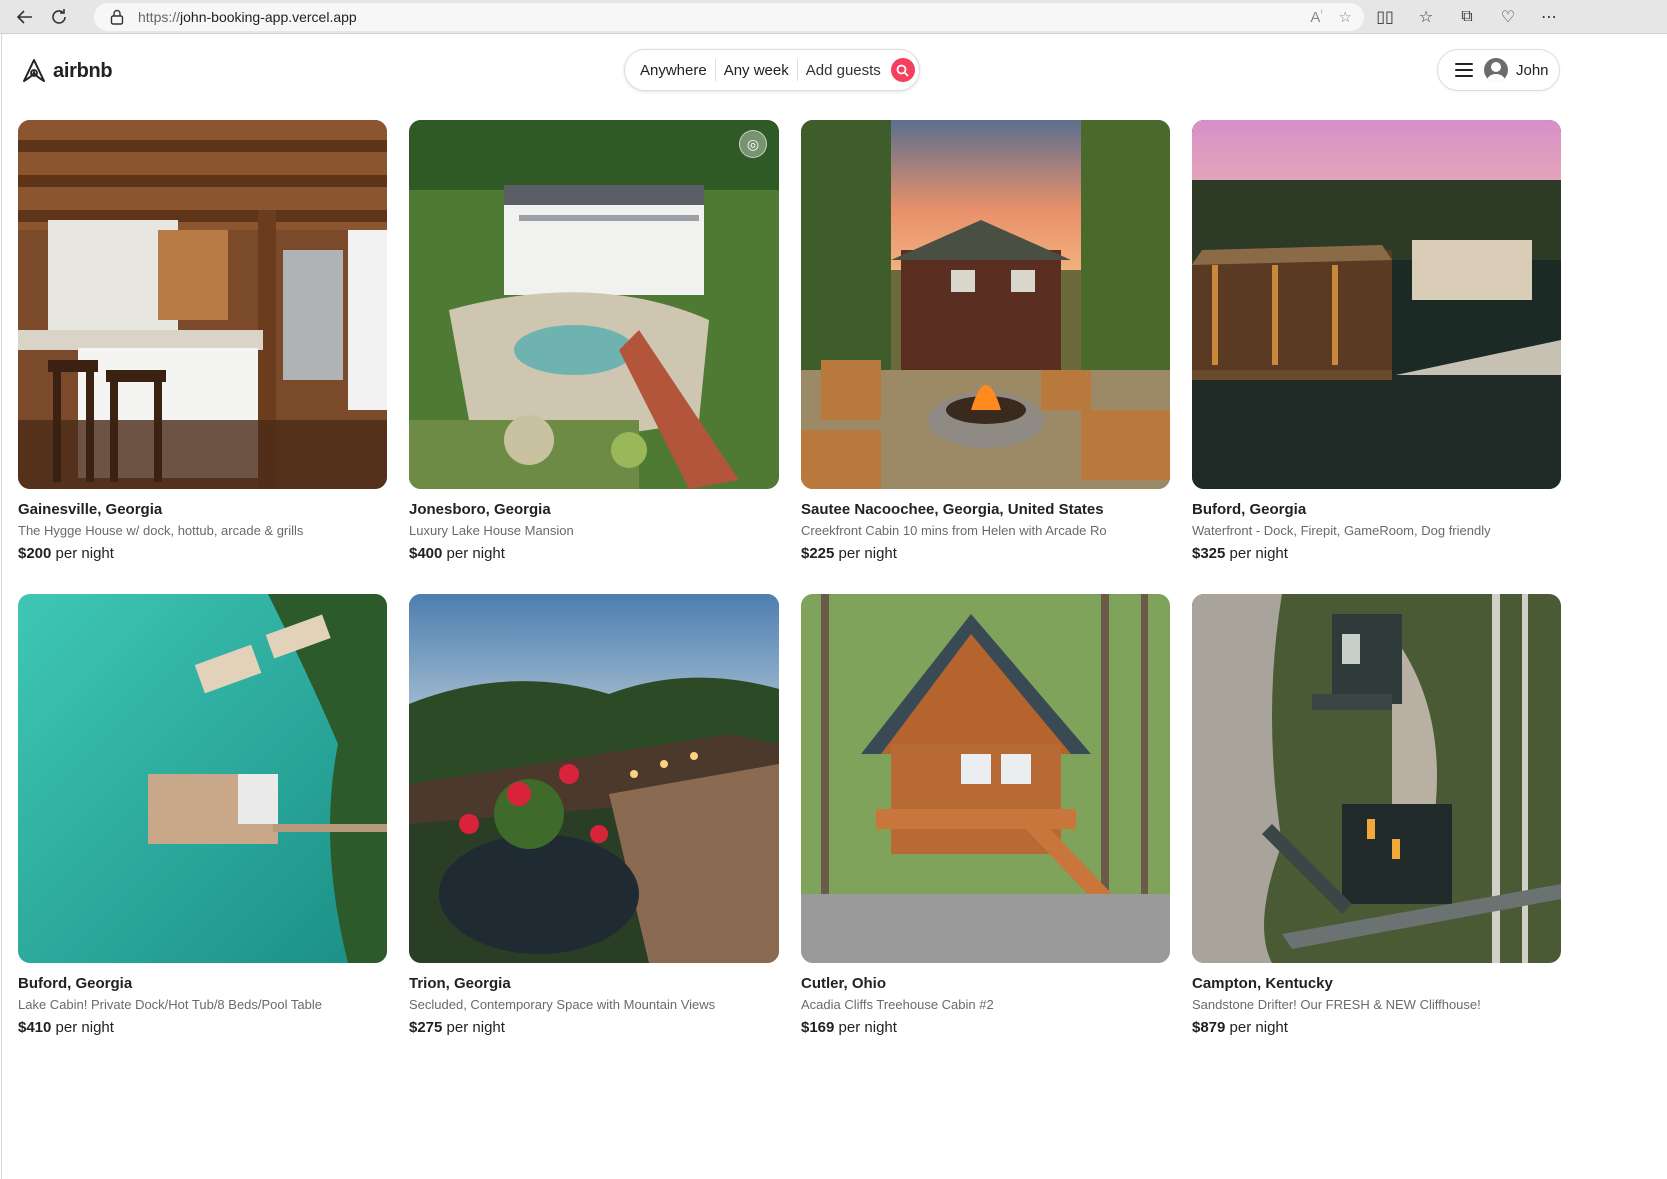 This screenshot has width=1667, height=1179. What do you see at coordinates (1240, 1027) in the screenshot?
I see `listing-price: $879 per night` at bounding box center [1240, 1027].